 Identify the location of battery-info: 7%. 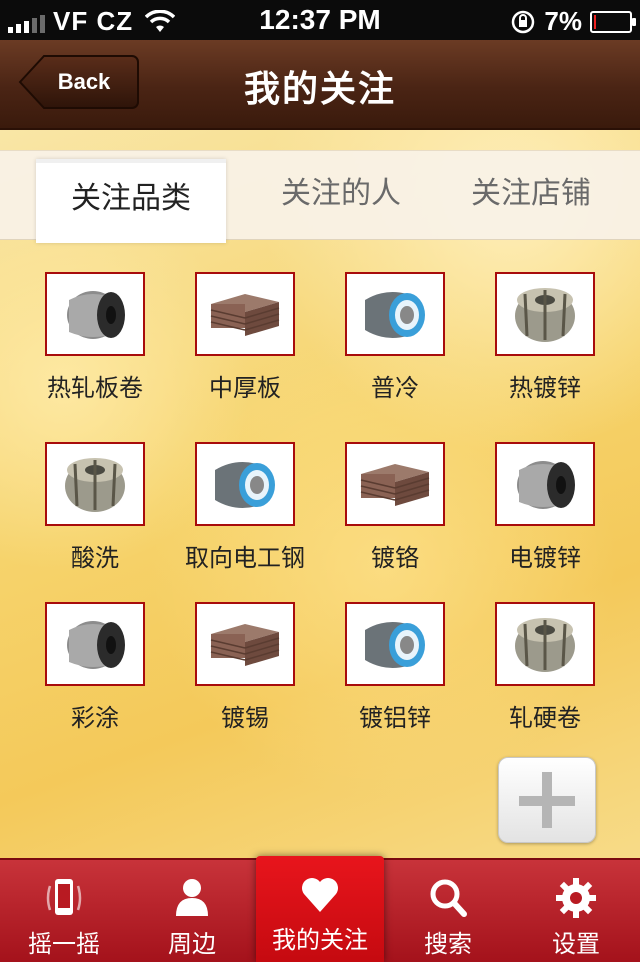
(573, 21).